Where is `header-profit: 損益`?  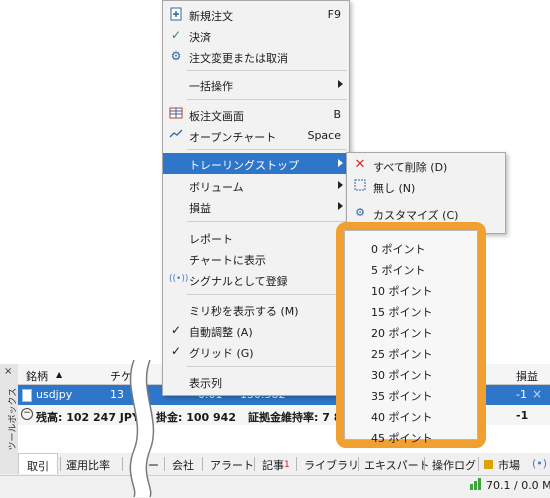
header-profit: 損益 is located at coordinates (527, 376).